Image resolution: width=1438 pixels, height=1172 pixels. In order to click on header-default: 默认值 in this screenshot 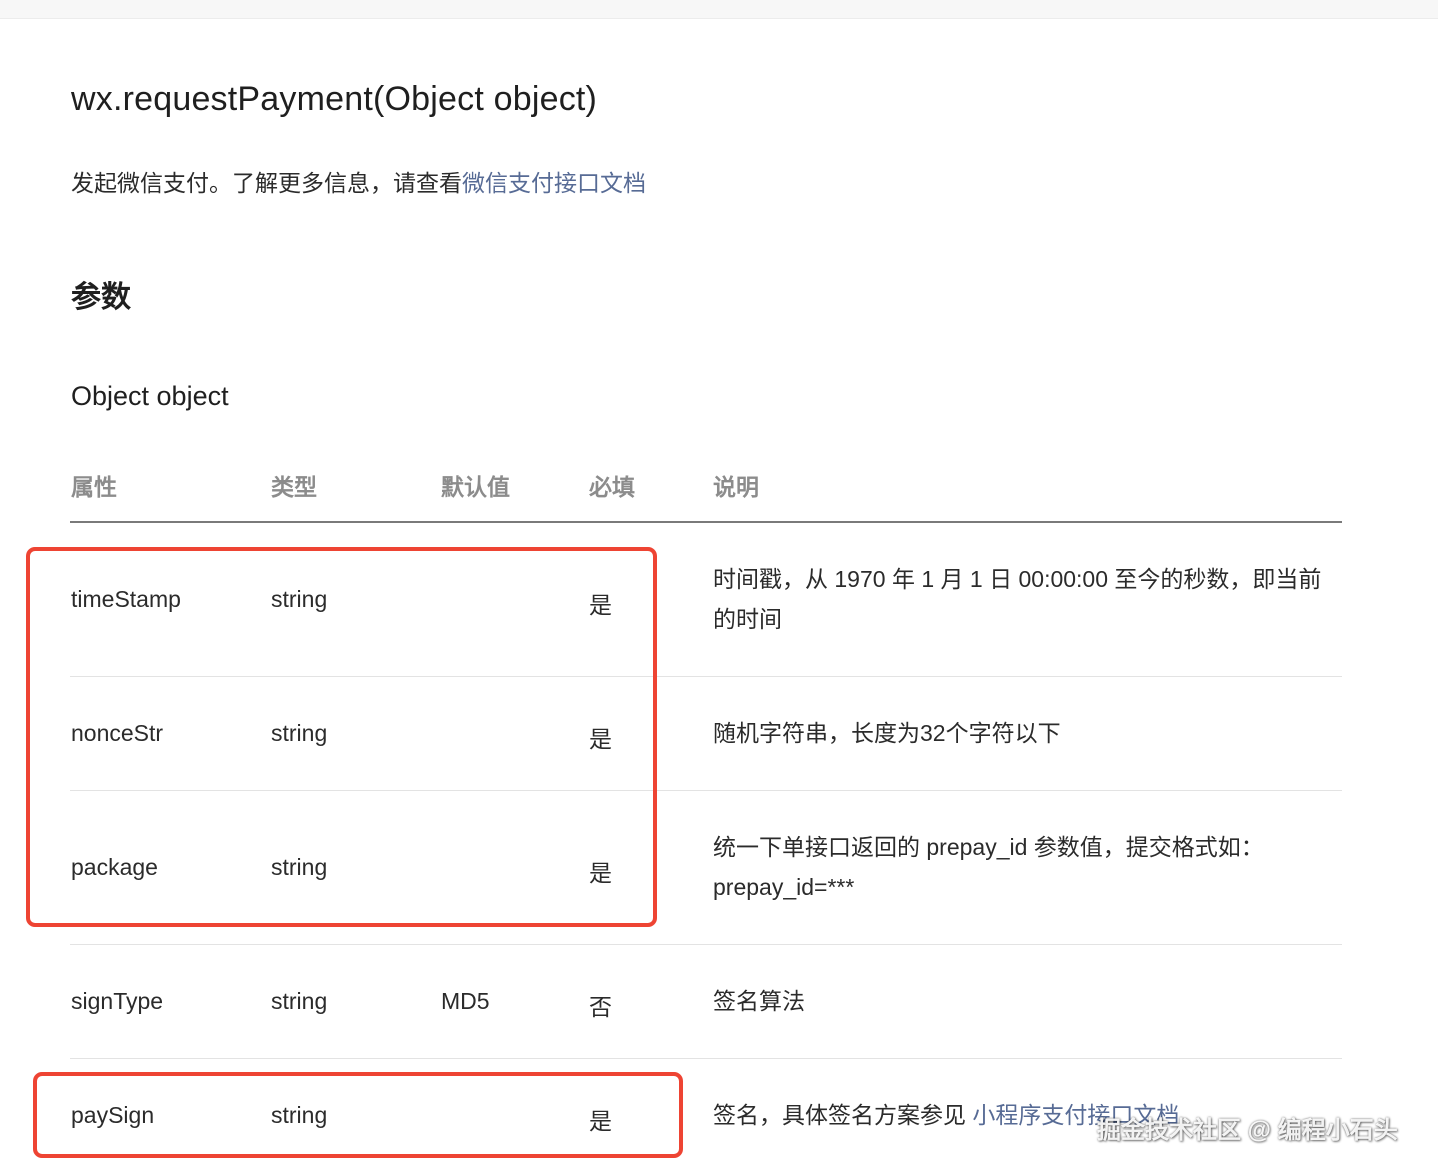, I will do `click(475, 487)`.